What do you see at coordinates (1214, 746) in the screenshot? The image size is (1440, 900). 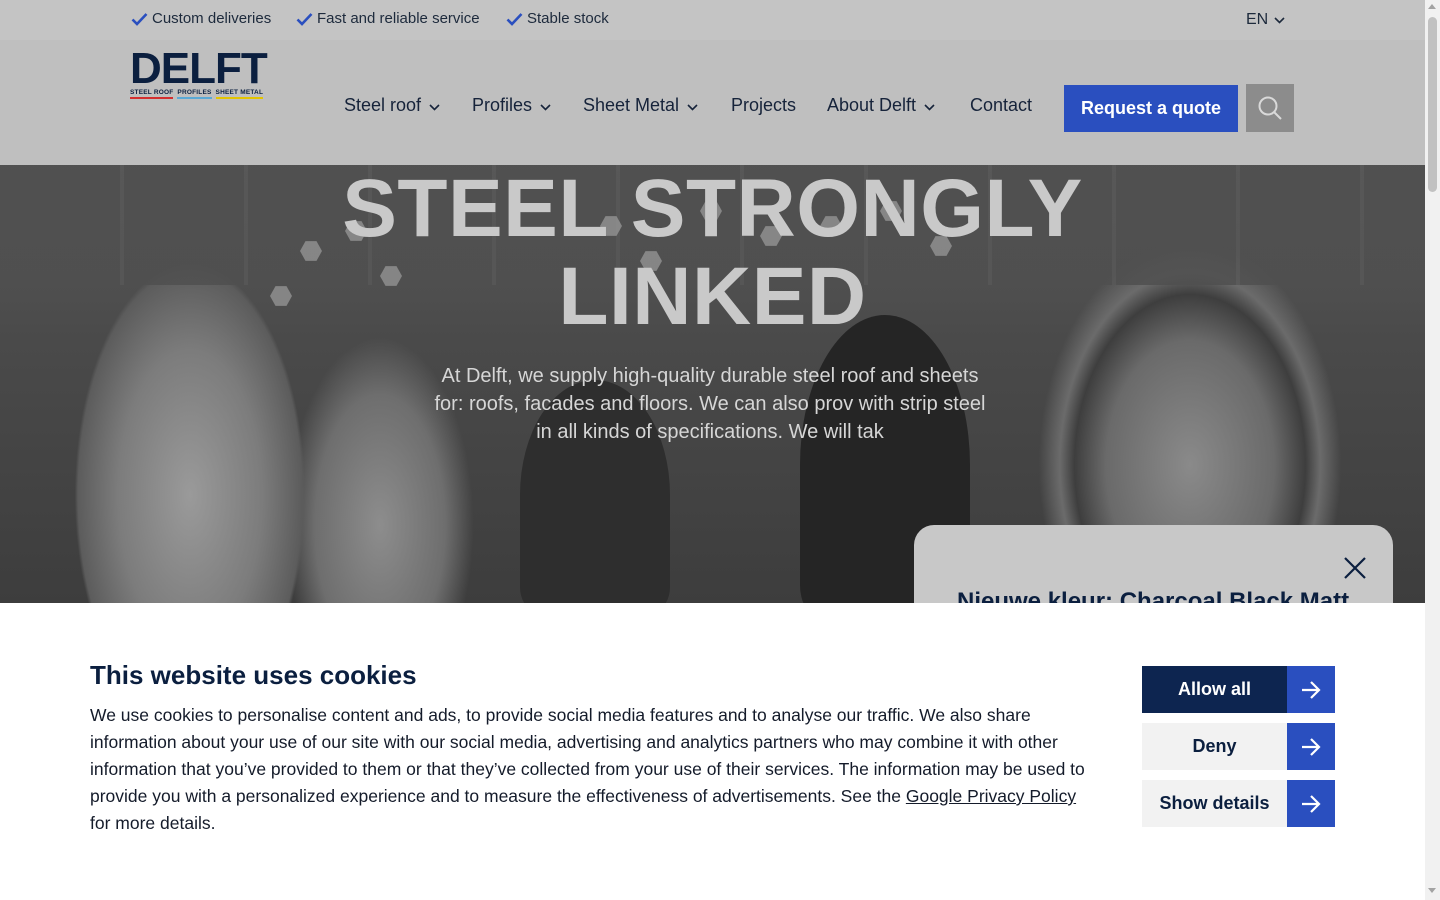 I see `button-label: Deny` at bounding box center [1214, 746].